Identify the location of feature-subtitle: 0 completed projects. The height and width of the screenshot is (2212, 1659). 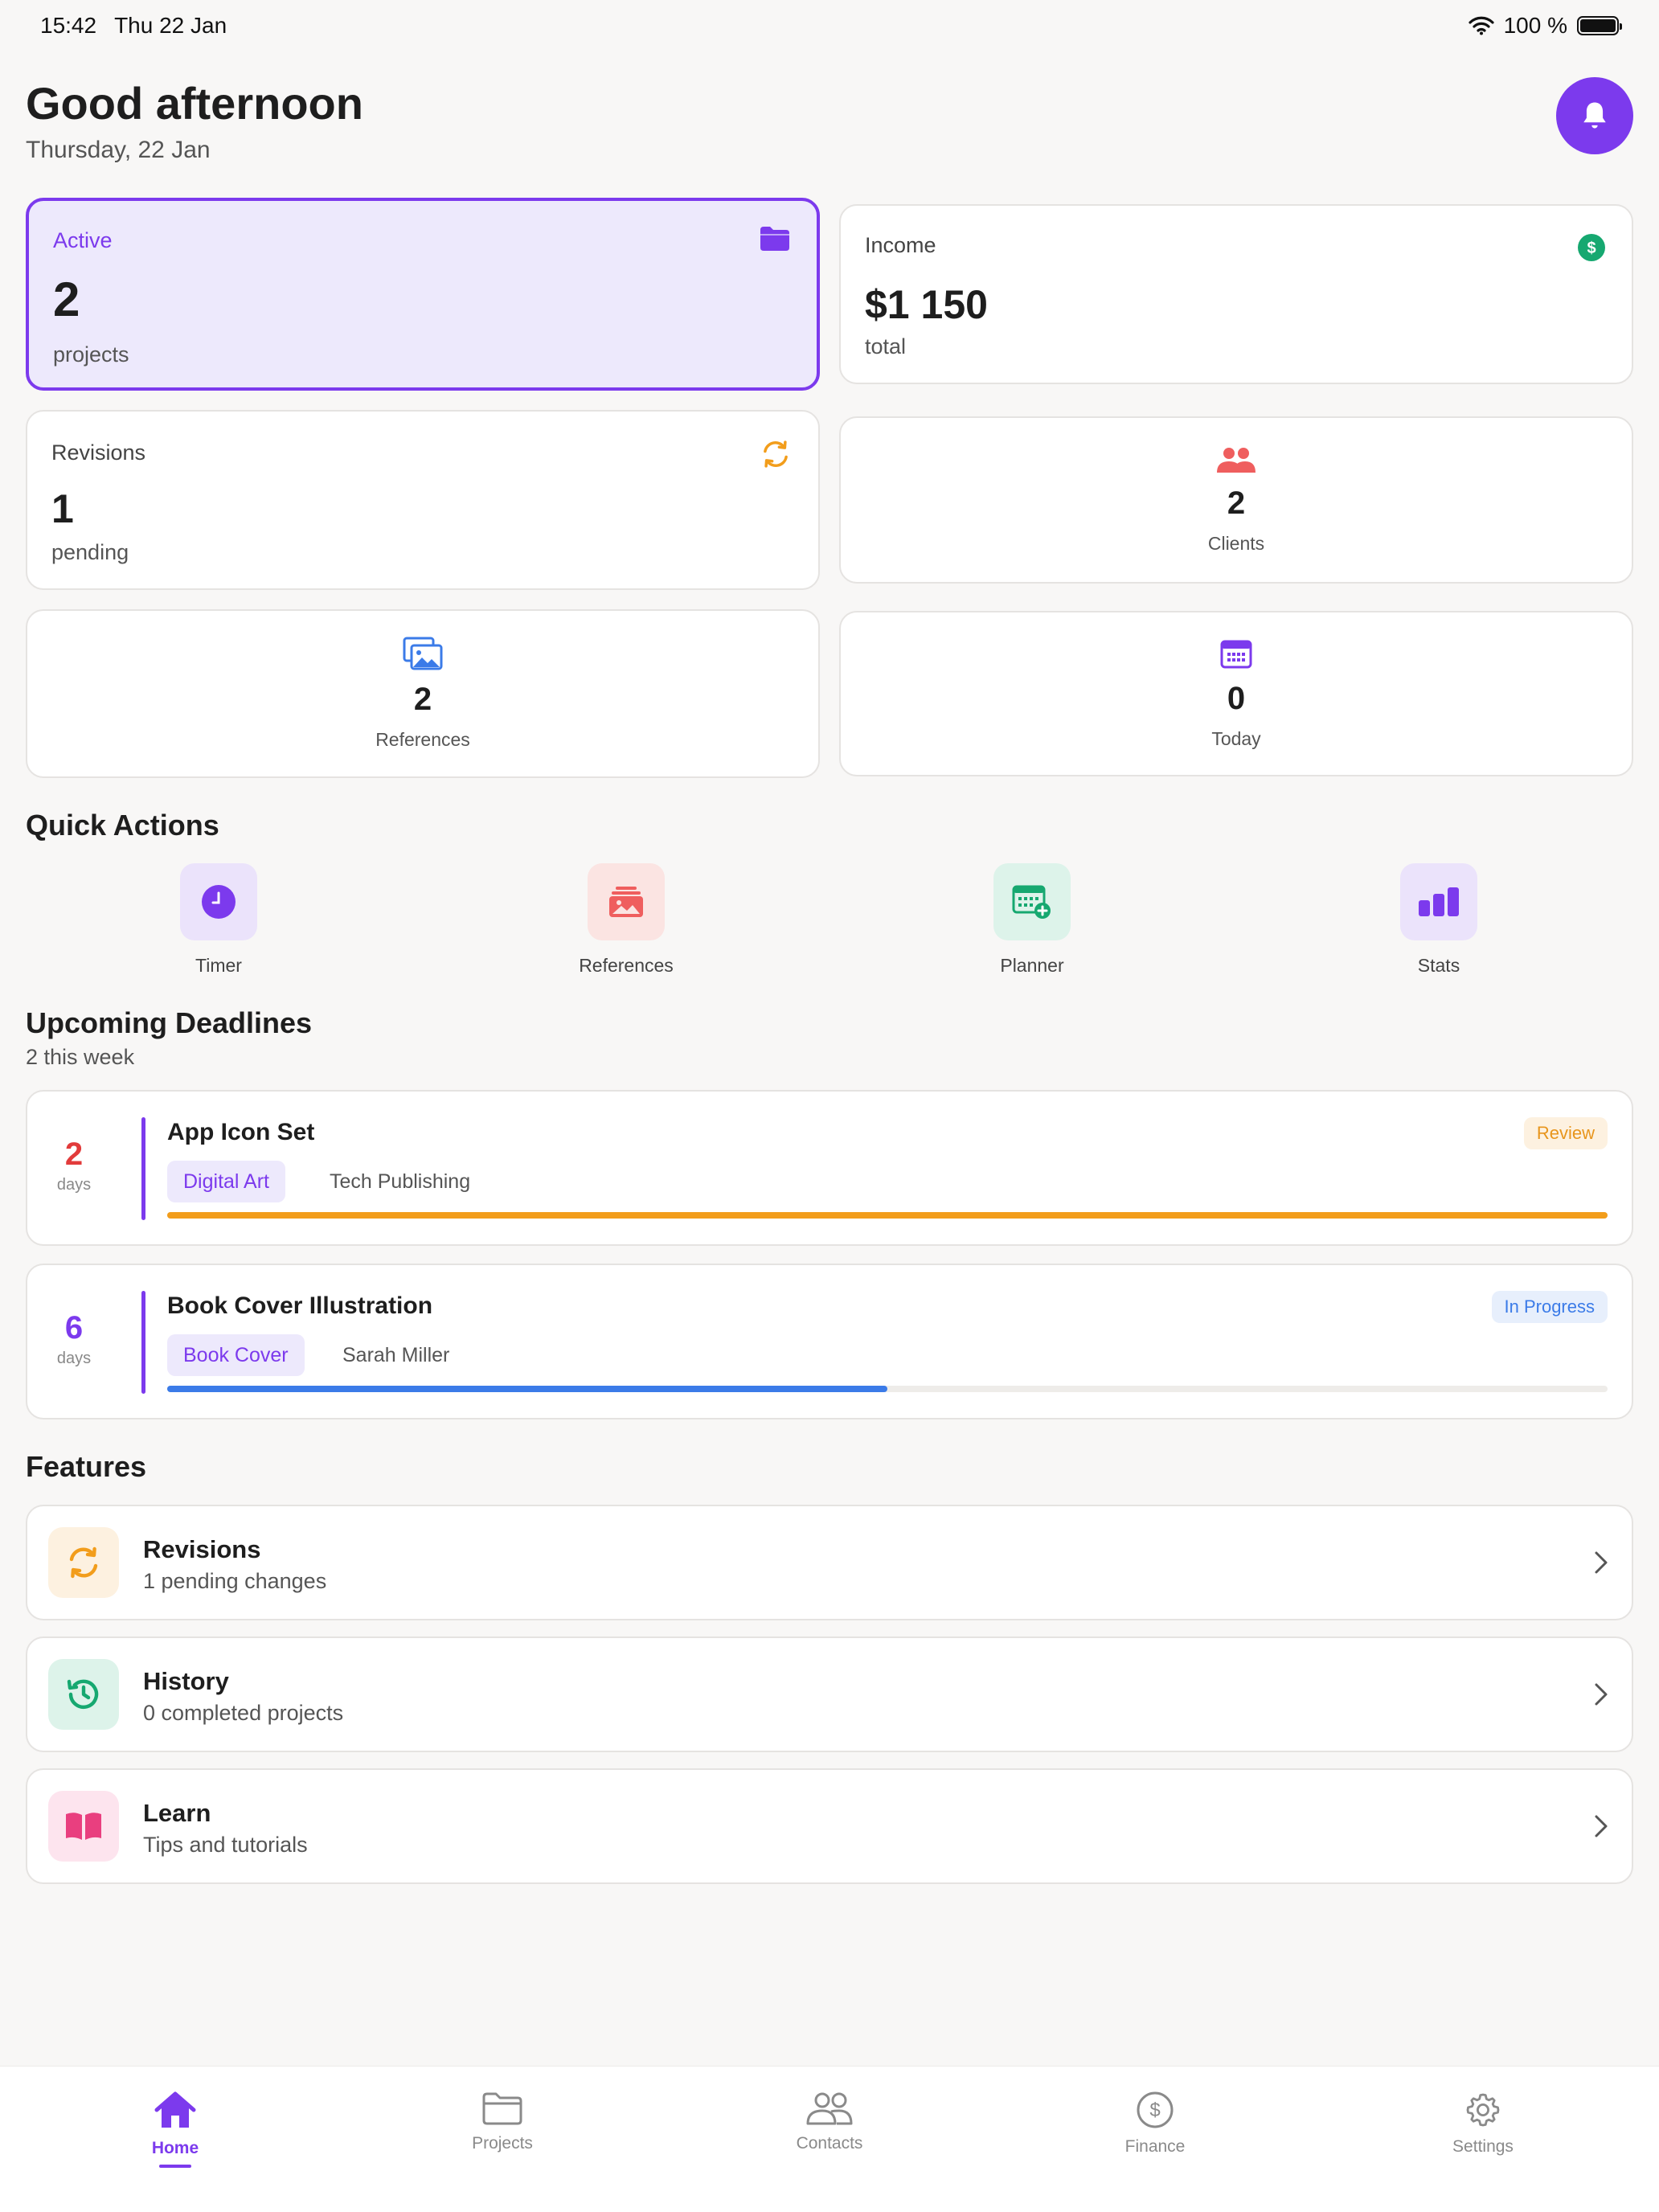
(243, 1713).